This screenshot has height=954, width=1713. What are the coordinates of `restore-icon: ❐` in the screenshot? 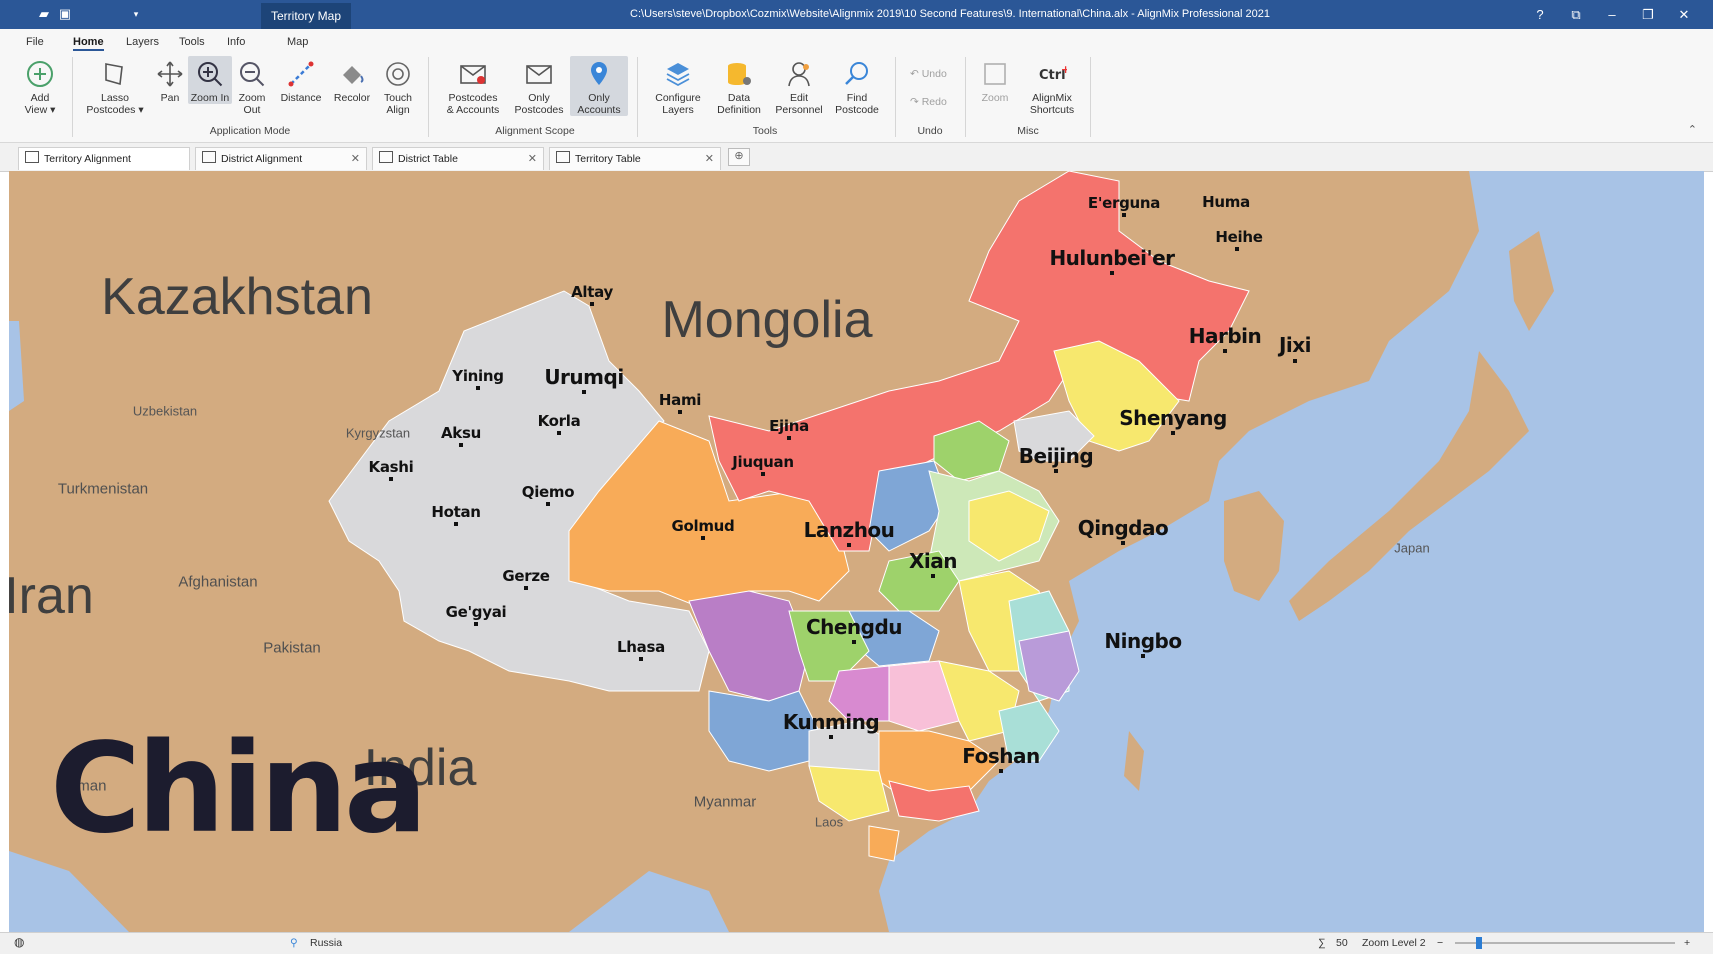 It's located at (1648, 14).